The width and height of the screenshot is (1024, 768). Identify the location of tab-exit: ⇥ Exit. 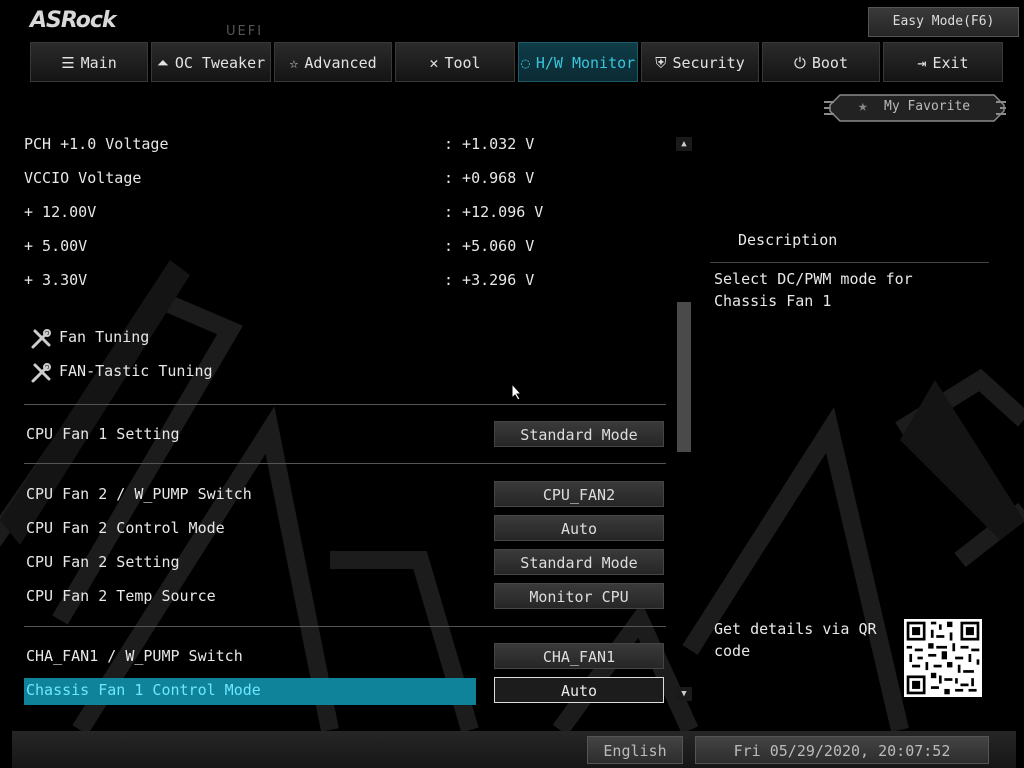
(943, 62).